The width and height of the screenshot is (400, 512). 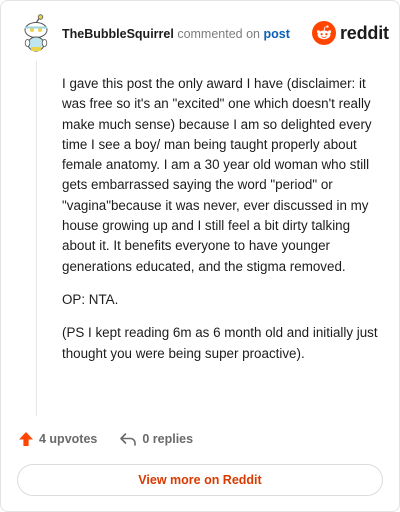 I want to click on commented-text: commented on, so click(x=218, y=34).